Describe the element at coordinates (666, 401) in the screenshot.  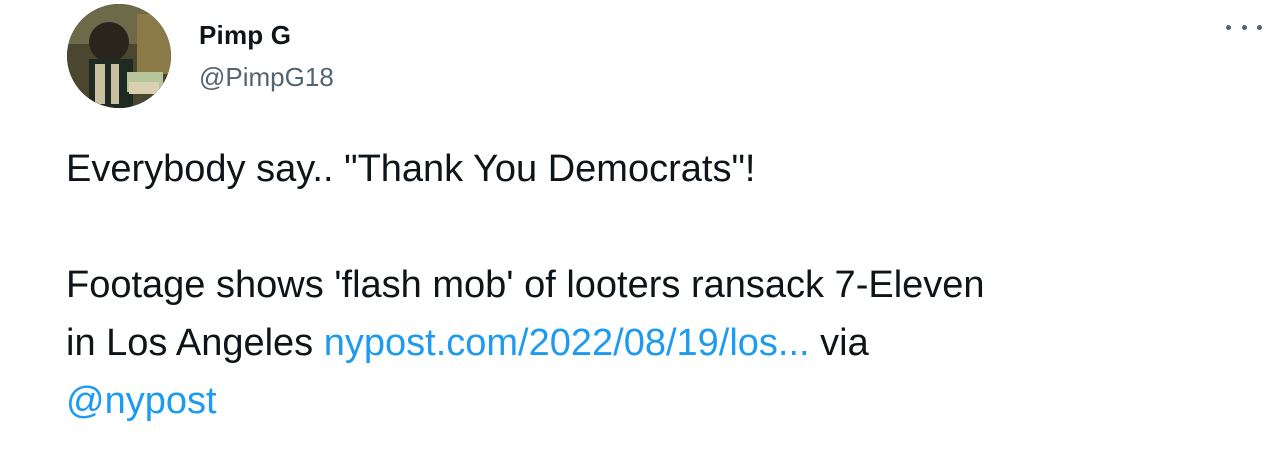
I see `tweet-line-4: @nypost` at that location.